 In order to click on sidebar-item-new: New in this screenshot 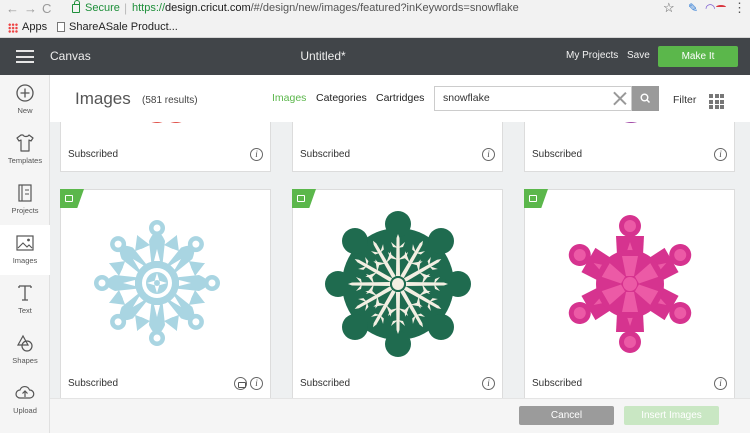, I will do `click(25, 100)`.